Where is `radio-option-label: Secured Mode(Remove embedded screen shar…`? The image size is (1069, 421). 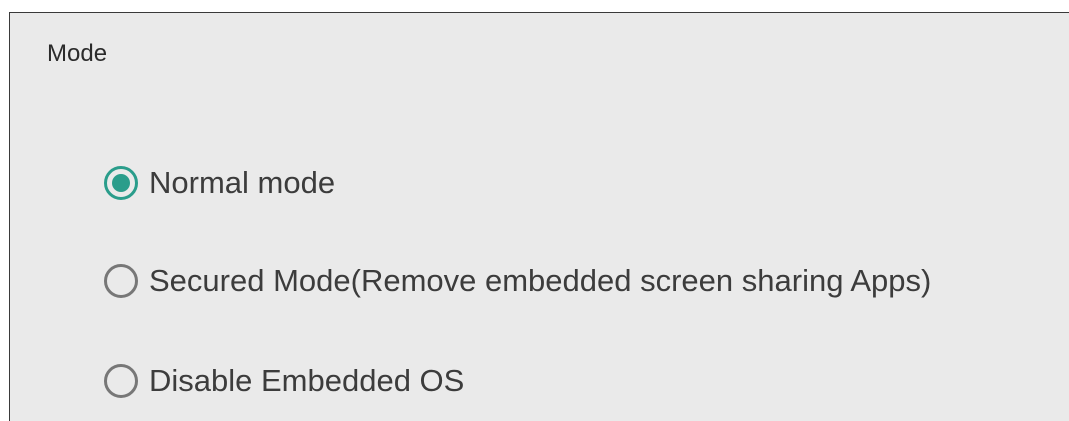
radio-option-label: Secured Mode(Remove embedded screen shar… is located at coordinates (540, 280).